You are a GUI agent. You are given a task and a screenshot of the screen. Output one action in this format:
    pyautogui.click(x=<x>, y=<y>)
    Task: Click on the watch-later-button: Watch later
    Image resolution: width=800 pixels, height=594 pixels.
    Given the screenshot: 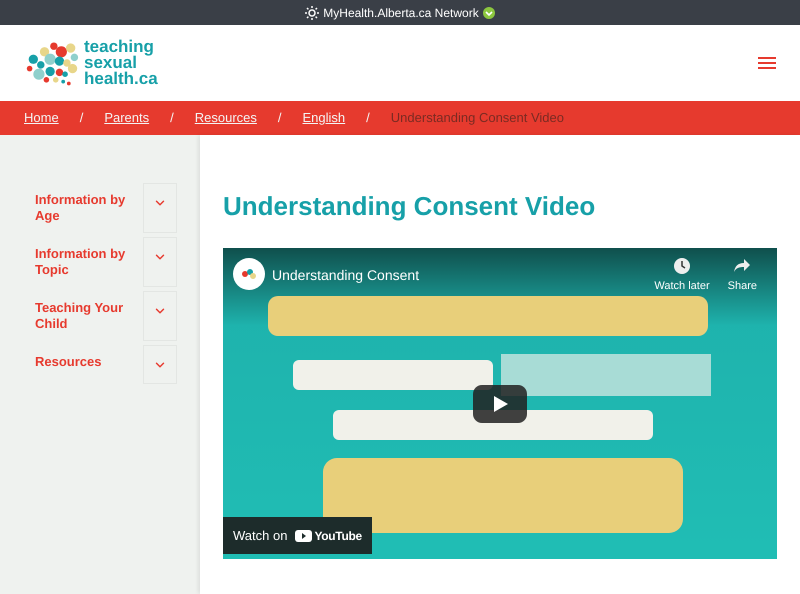 What is the action you would take?
    pyautogui.click(x=682, y=276)
    